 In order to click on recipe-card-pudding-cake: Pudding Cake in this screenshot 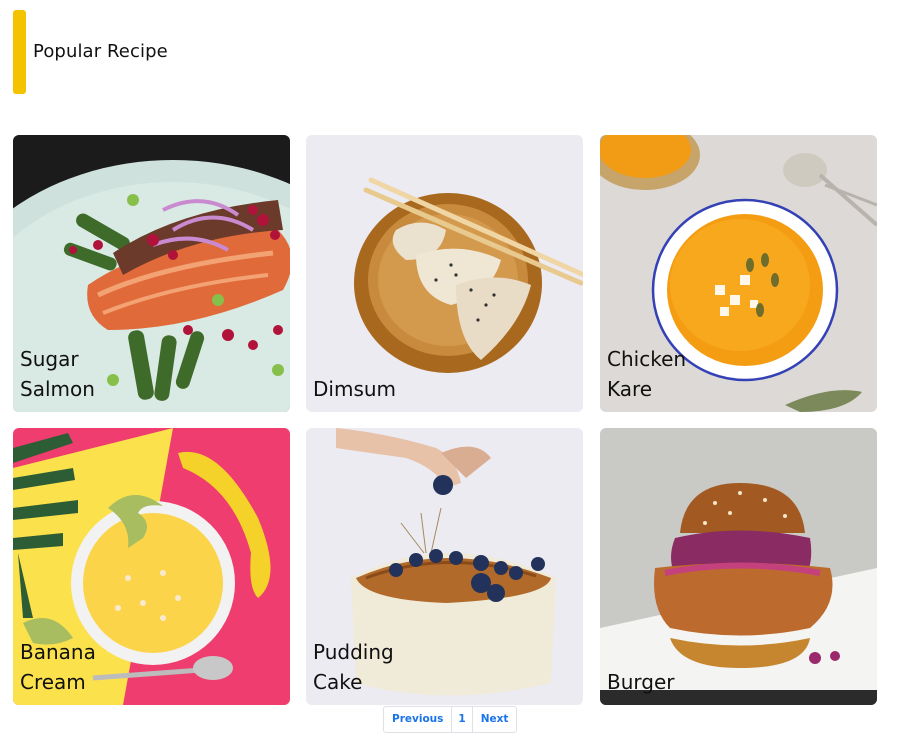, I will do `click(444, 566)`.